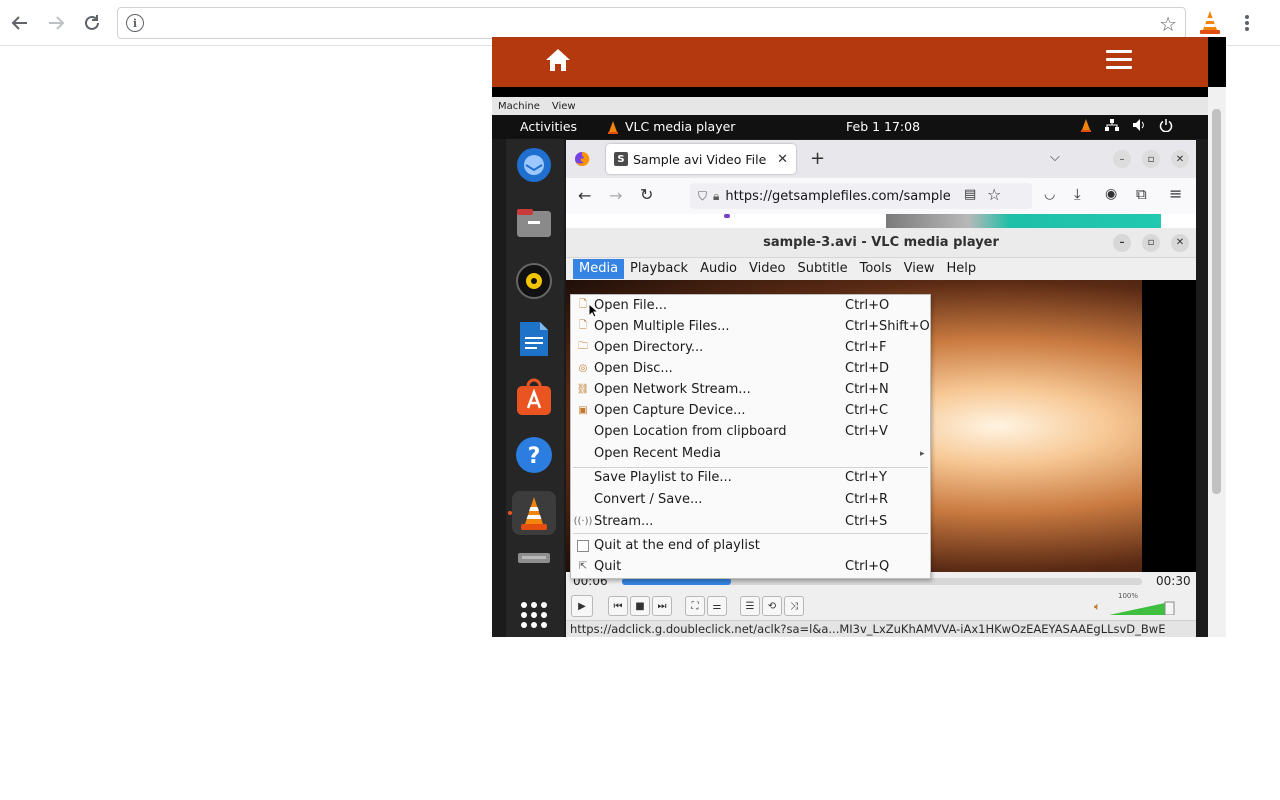 The width and height of the screenshot is (1280, 800). I want to click on app-center-icon, so click(534, 397).